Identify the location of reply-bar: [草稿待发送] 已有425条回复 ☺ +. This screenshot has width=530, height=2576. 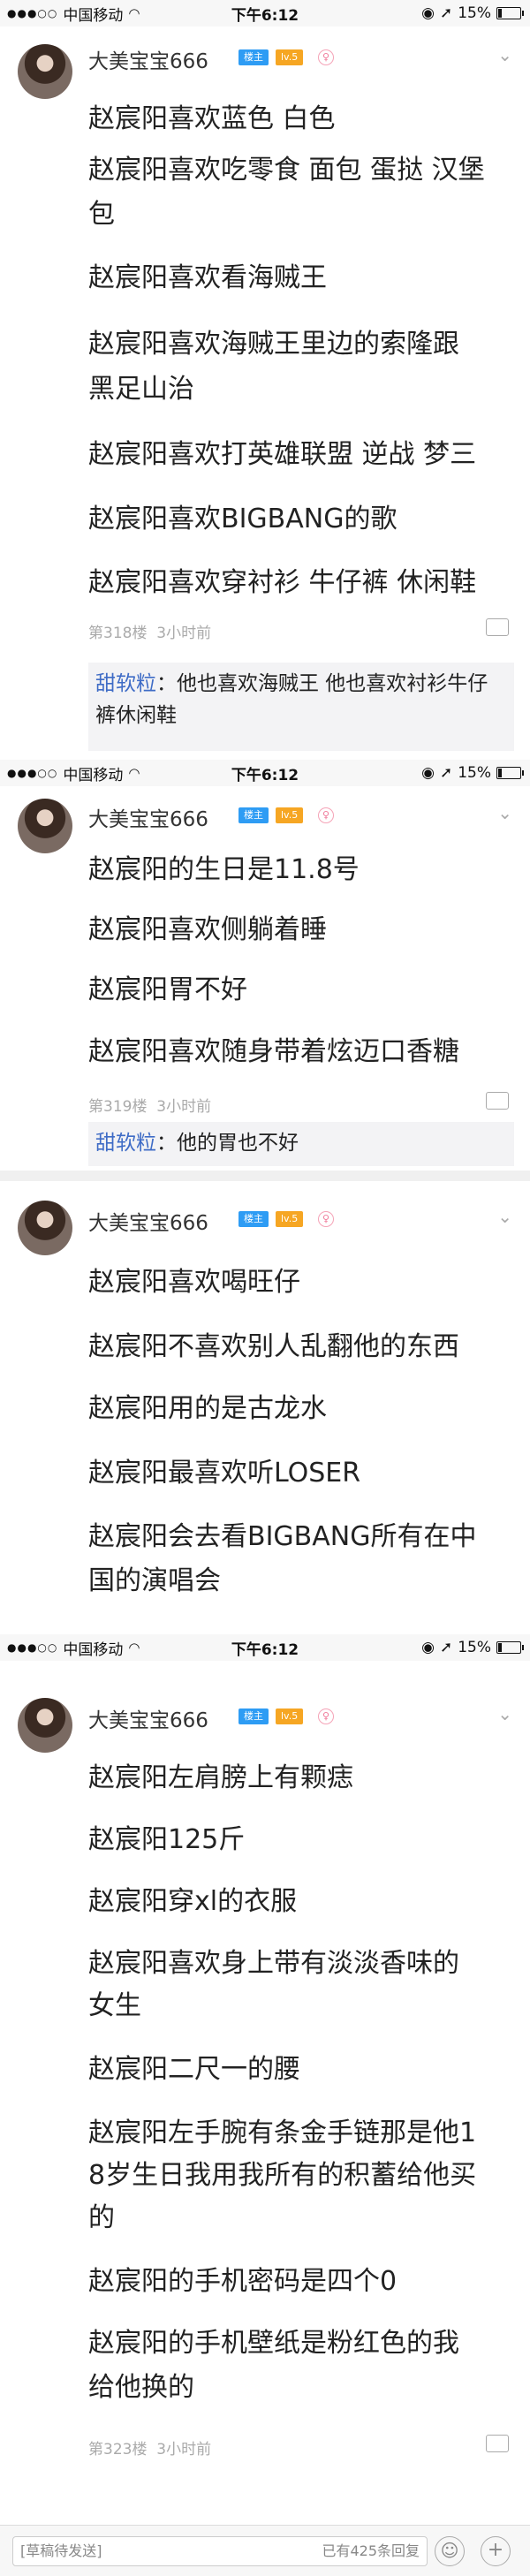
(265, 2551).